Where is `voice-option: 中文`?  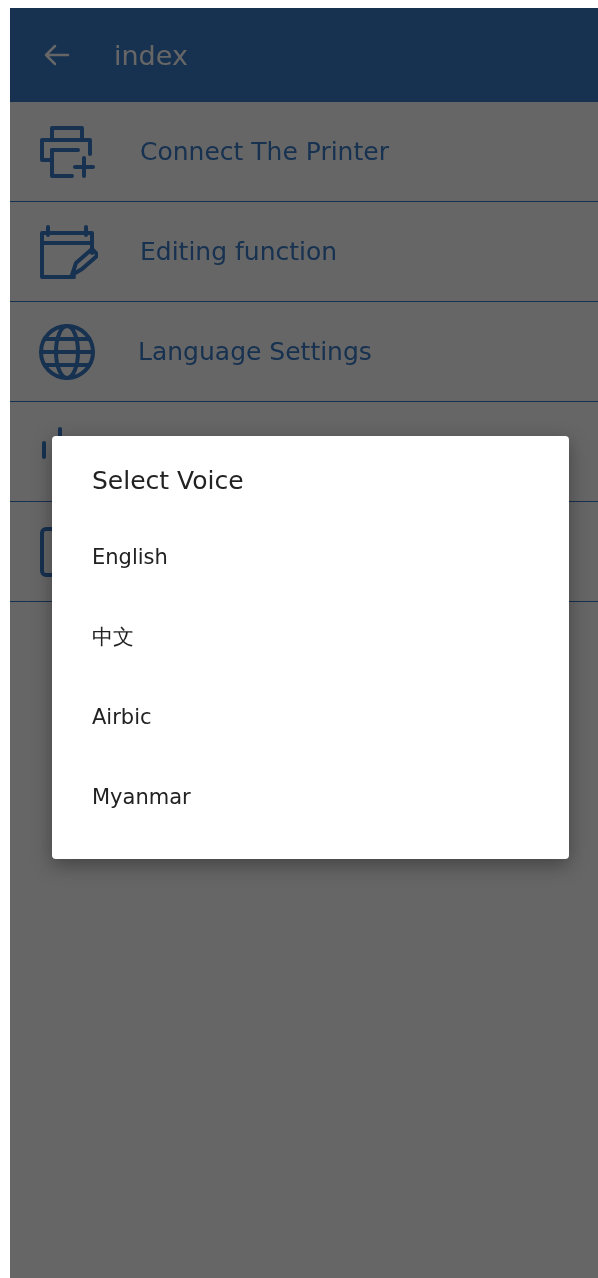
voice-option: 中文 is located at coordinates (310, 637).